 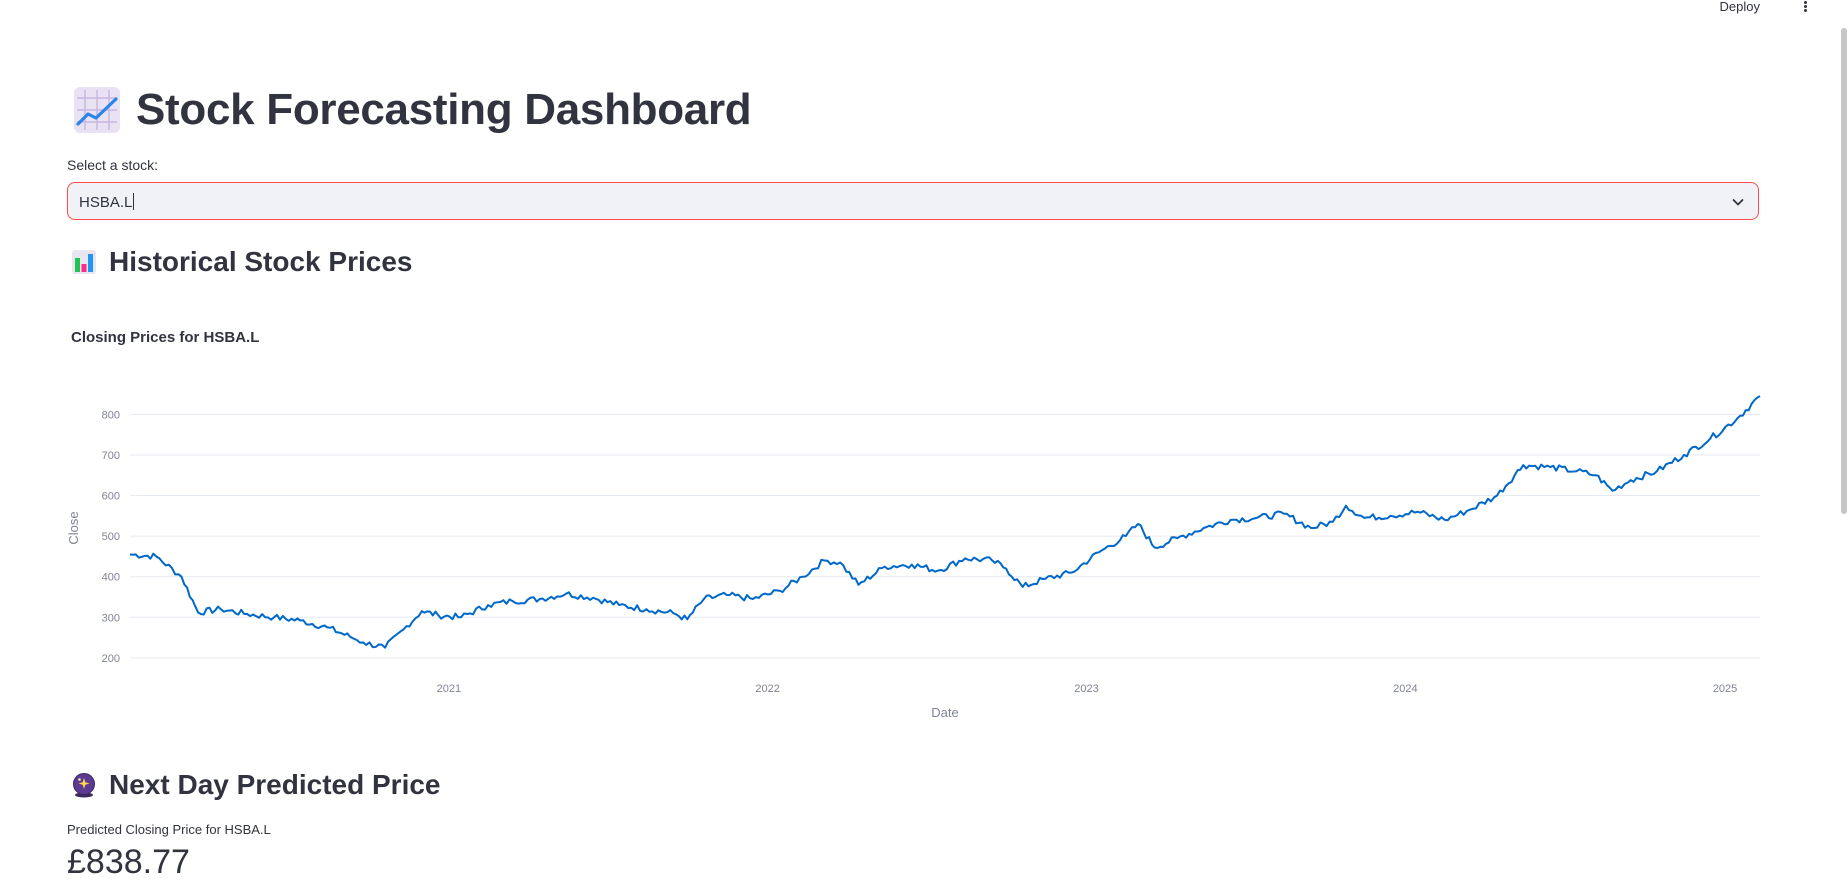 I want to click on prediction-section-header: Next Day Predicted Price, so click(x=256, y=785).